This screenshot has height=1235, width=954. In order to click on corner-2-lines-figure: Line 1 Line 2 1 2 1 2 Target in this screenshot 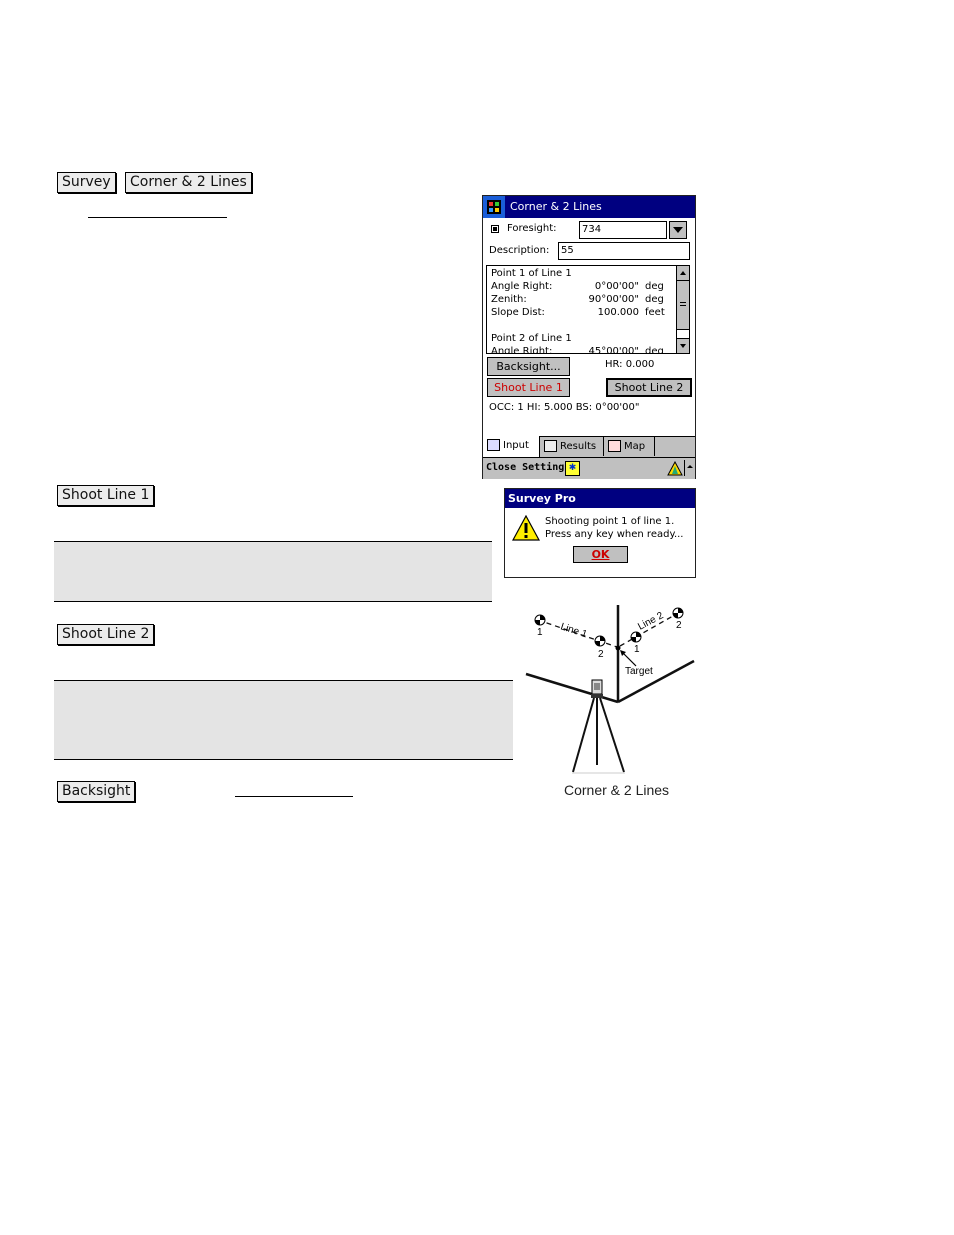, I will do `click(610, 689)`.